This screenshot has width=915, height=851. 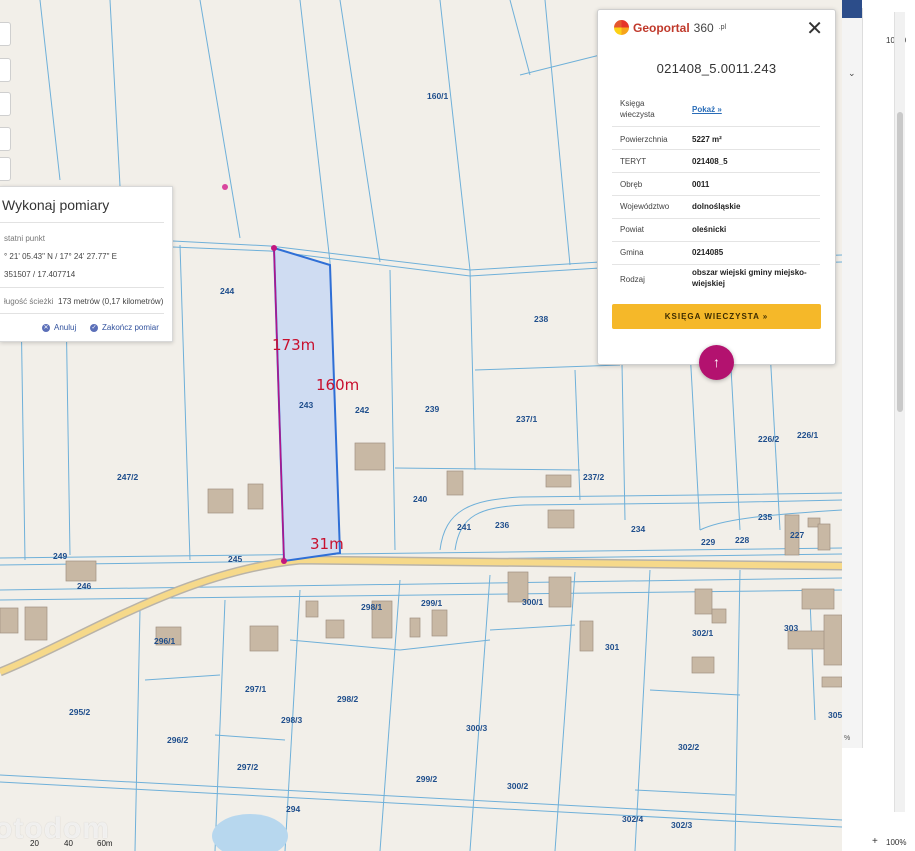 What do you see at coordinates (632, 252) in the screenshot?
I see `row-key: Gmina` at bounding box center [632, 252].